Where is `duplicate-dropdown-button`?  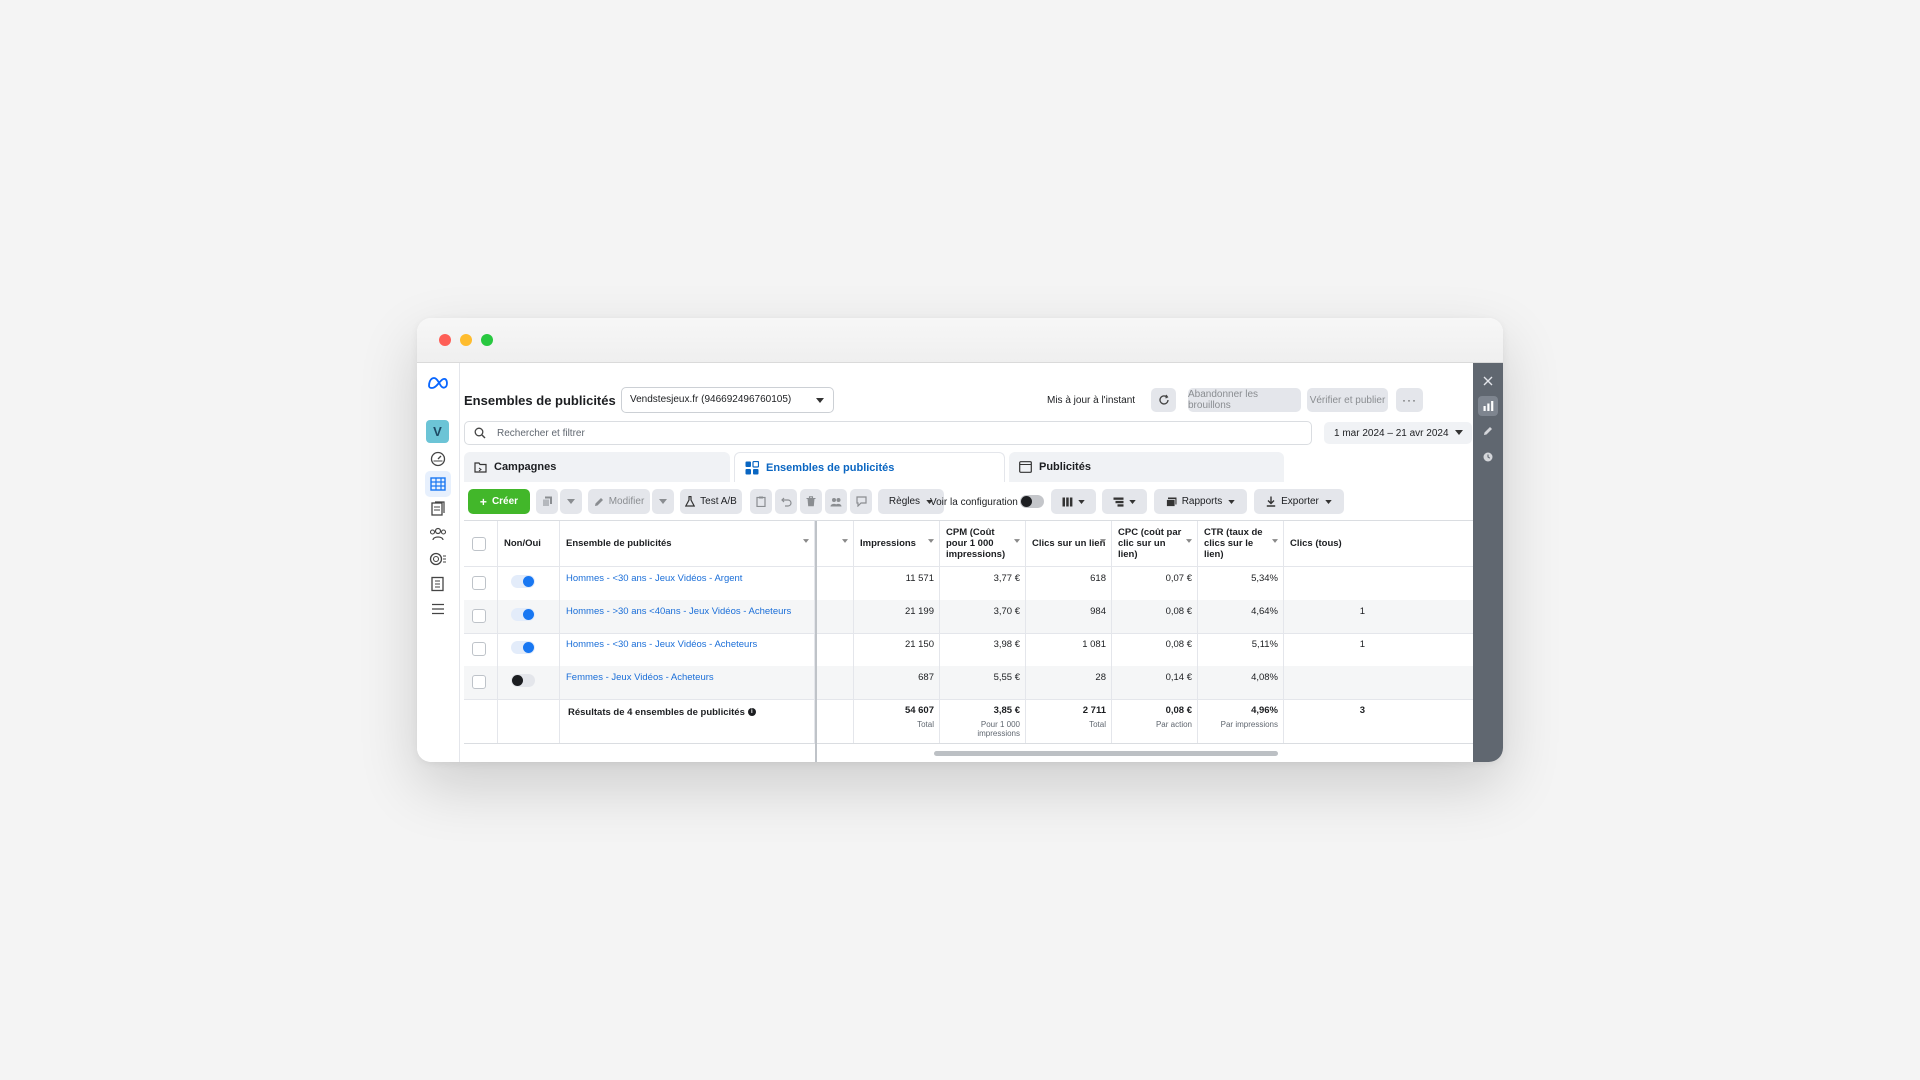 duplicate-dropdown-button is located at coordinates (571, 501).